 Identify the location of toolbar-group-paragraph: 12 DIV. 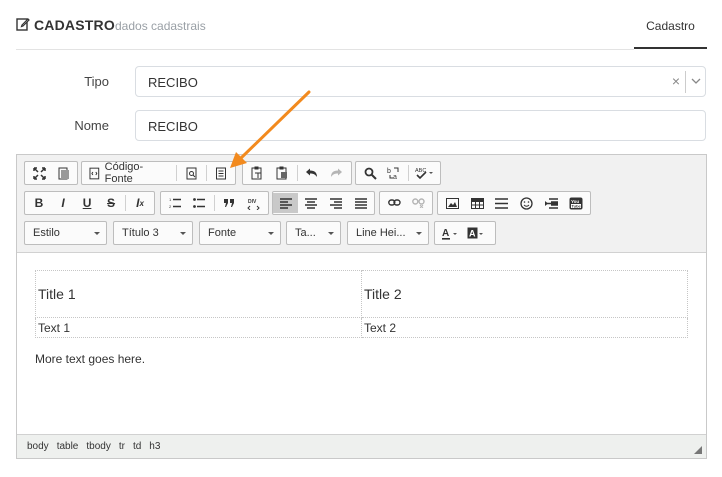
(214, 203).